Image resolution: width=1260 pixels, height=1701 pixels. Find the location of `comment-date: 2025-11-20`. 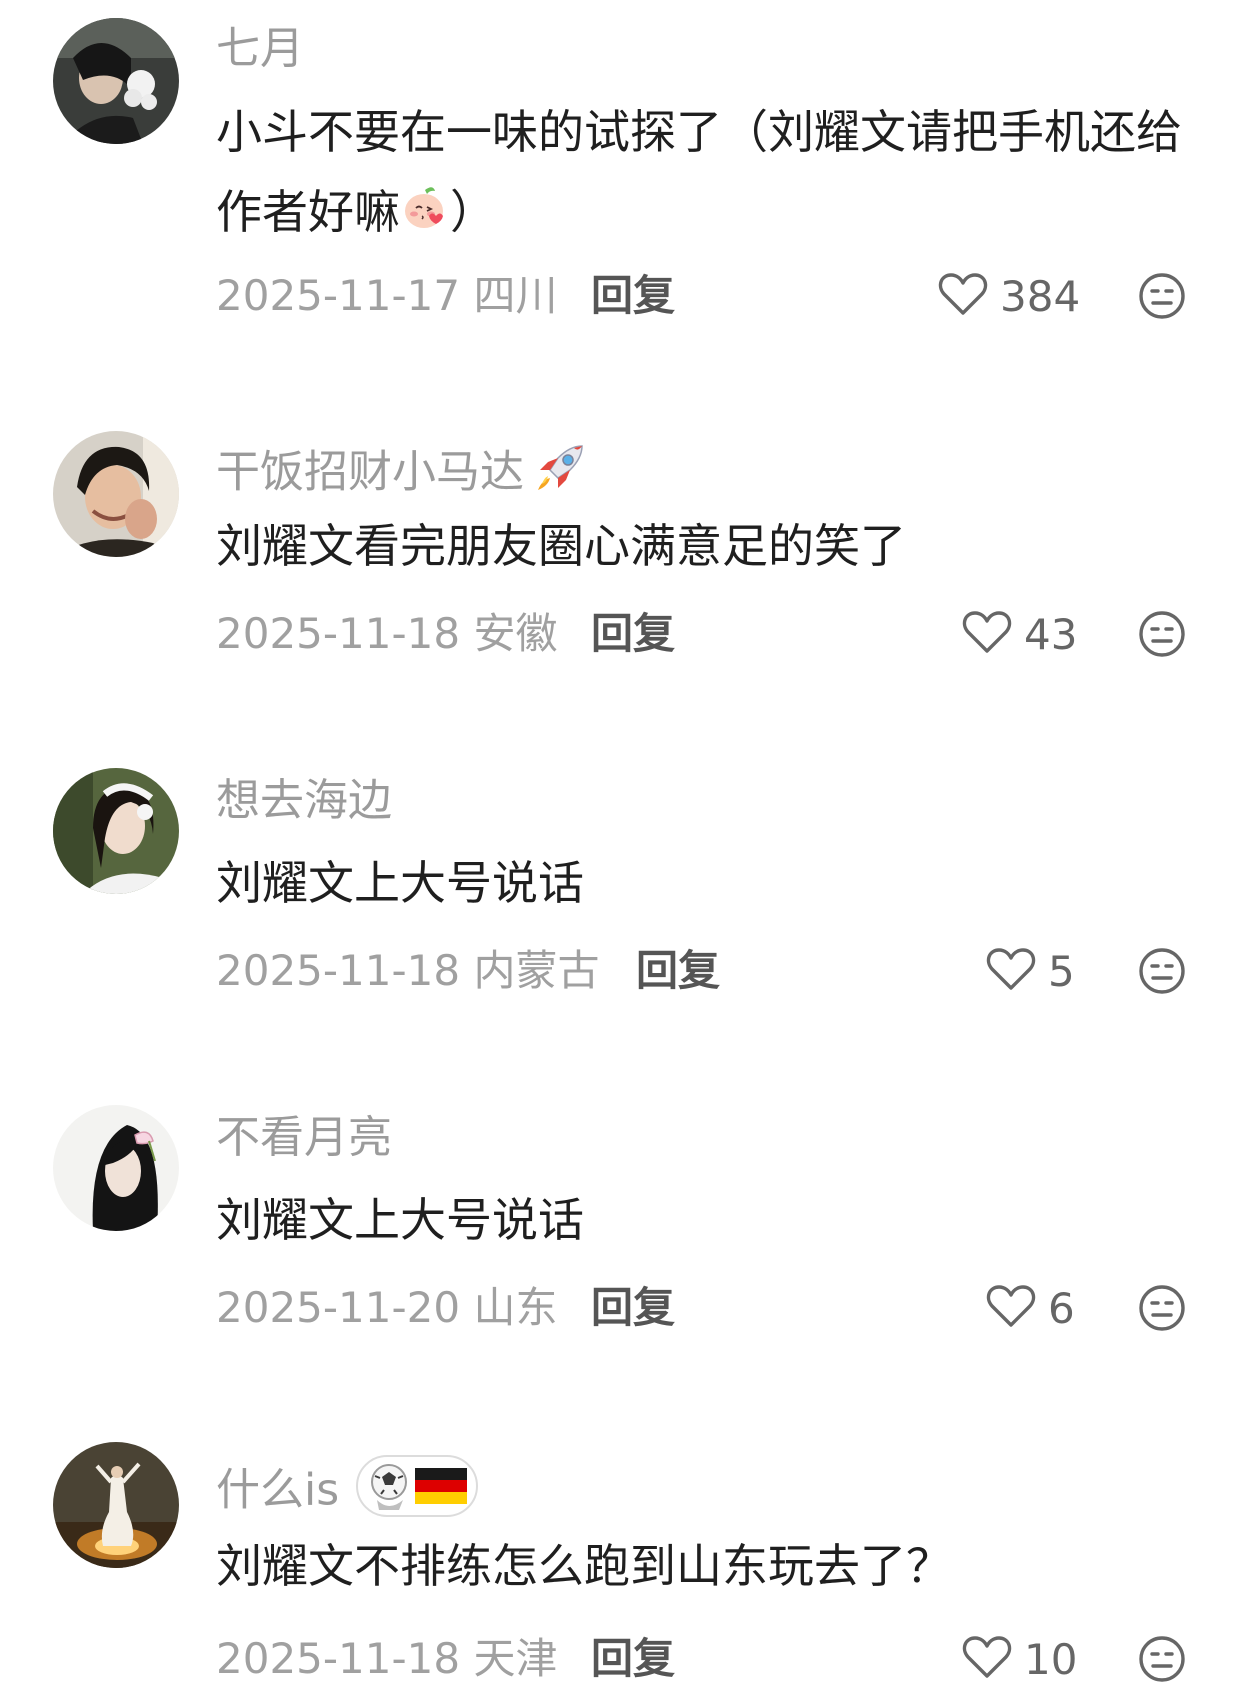

comment-date: 2025-11-20 is located at coordinates (338, 1307).